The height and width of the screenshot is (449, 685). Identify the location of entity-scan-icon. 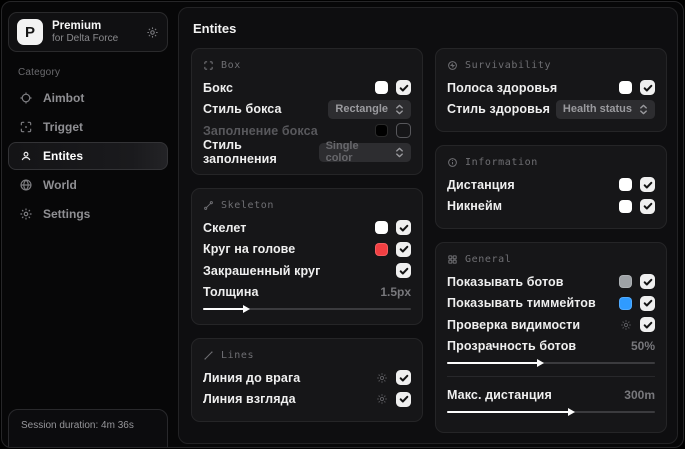
(26, 156).